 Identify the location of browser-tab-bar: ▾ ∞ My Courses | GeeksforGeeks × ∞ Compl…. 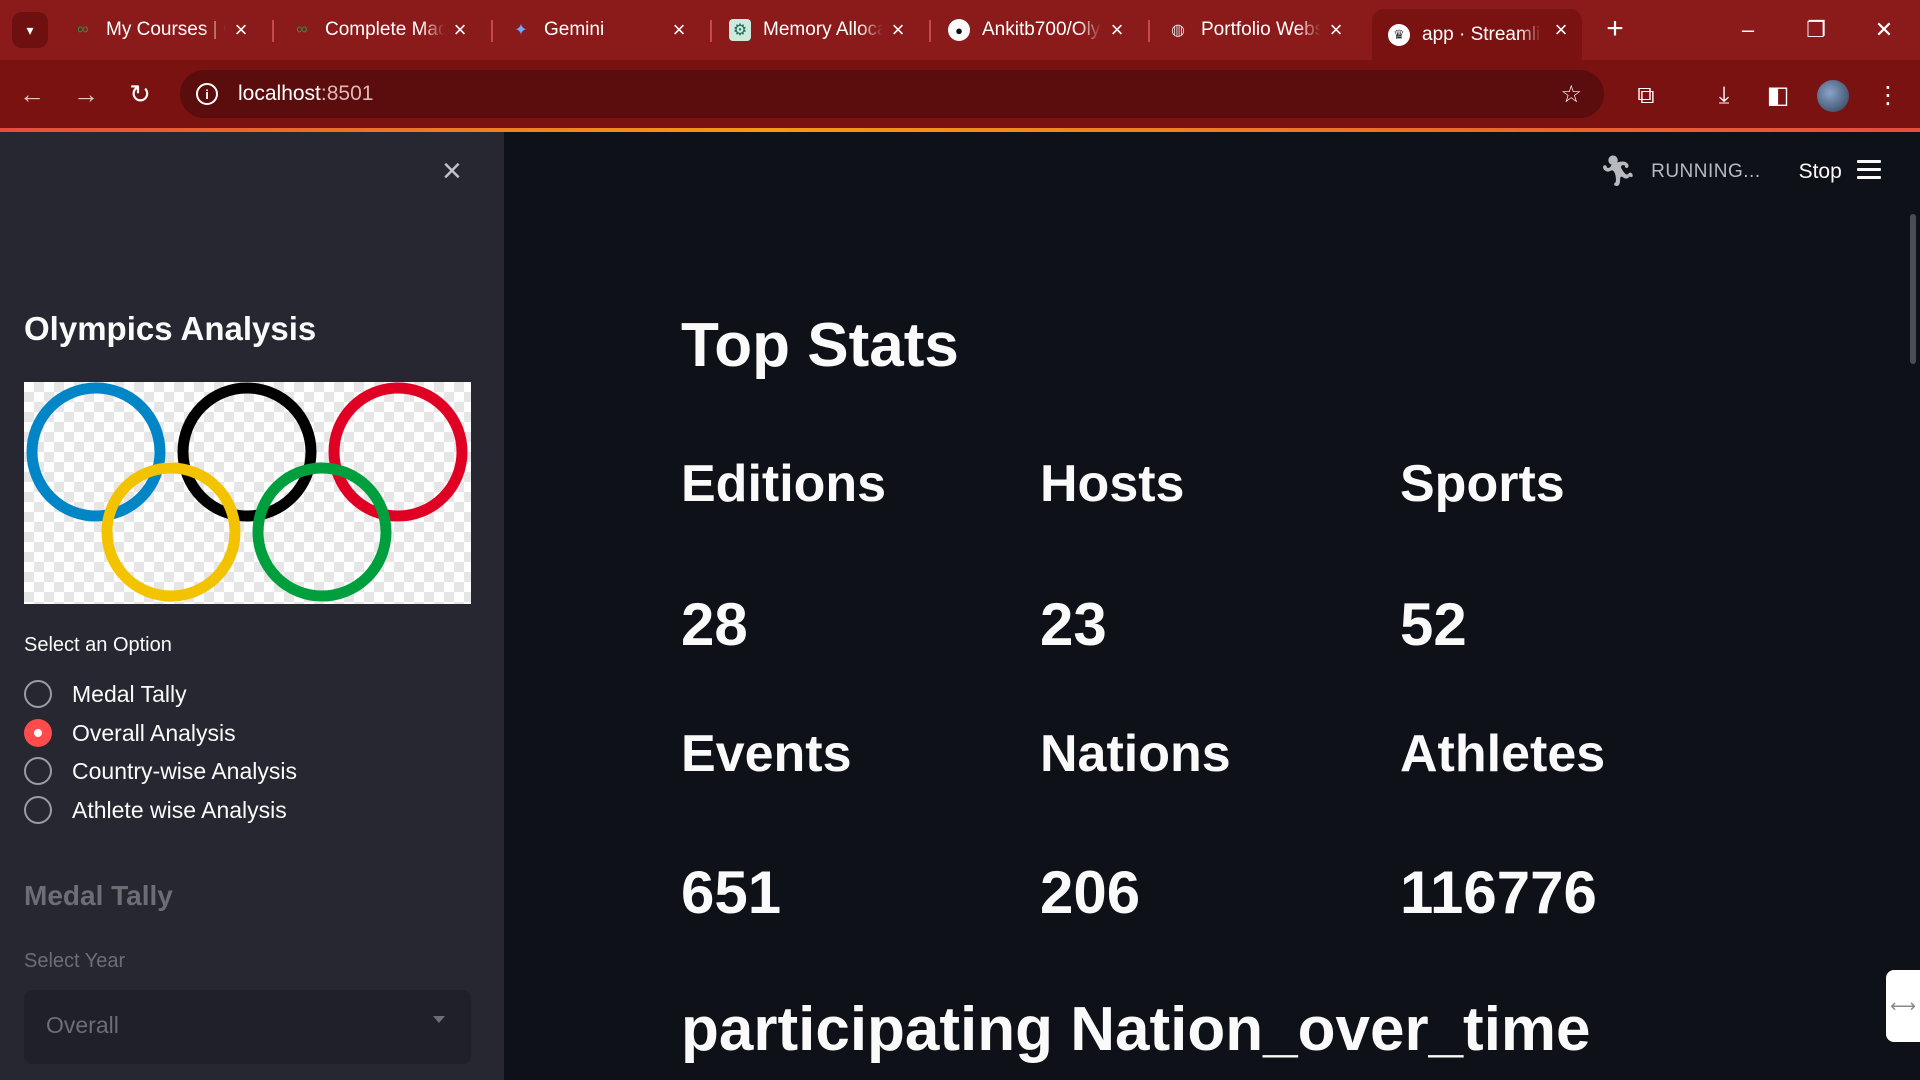
(960, 30).